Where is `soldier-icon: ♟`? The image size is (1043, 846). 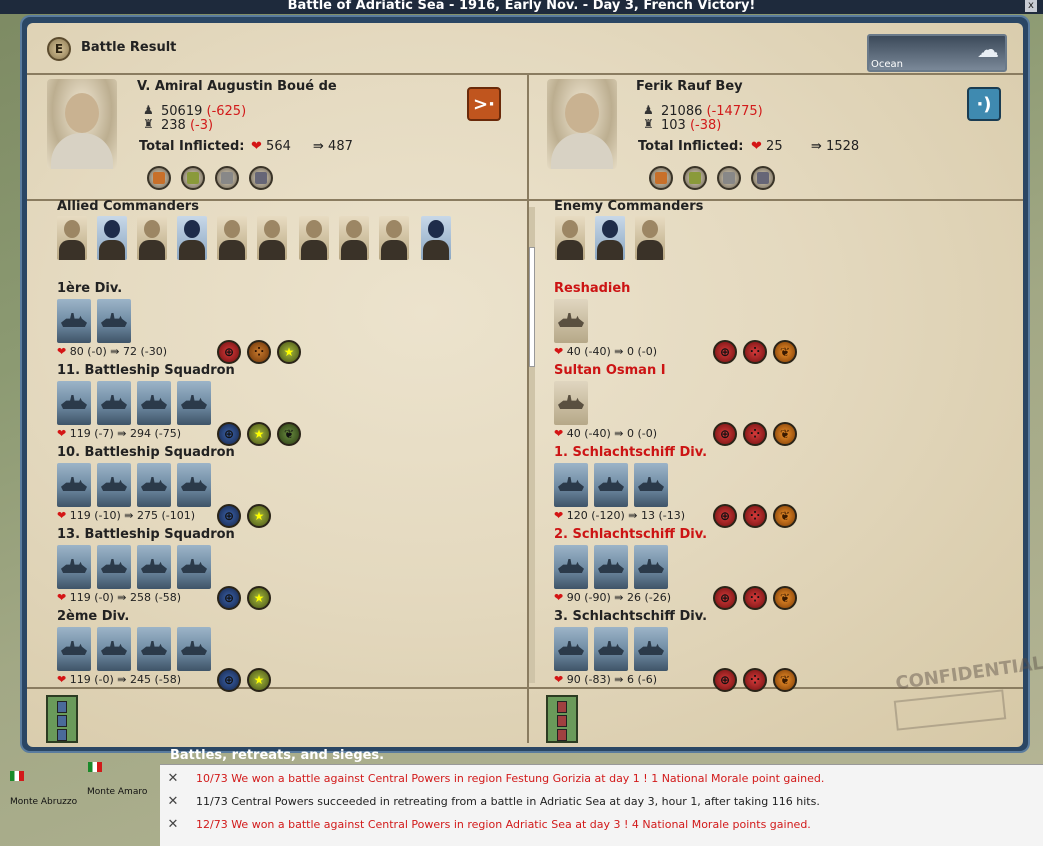
soldier-icon: ♟ is located at coordinates (148, 110).